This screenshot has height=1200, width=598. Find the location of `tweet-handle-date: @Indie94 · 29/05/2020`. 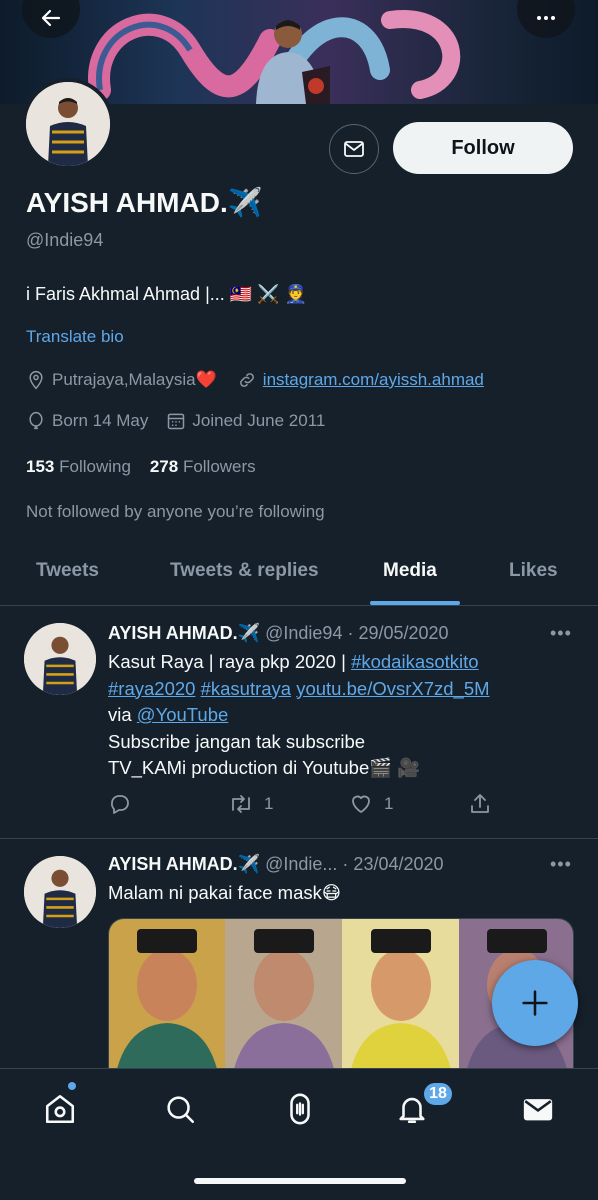

tweet-handle-date: @Indie94 · 29/05/2020 is located at coordinates (357, 633).